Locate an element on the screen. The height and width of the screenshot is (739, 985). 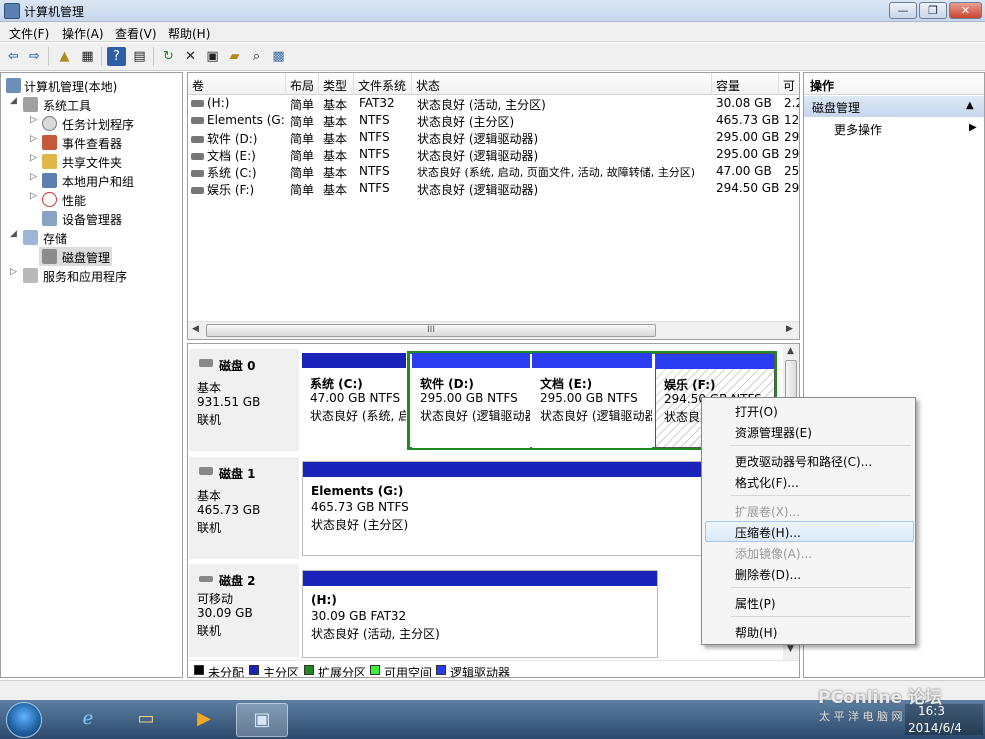
partition-e: 文档 (E:) 295.00 GB NTFS 状态良好 (逻辑驱动器 is located at coordinates (592, 400).